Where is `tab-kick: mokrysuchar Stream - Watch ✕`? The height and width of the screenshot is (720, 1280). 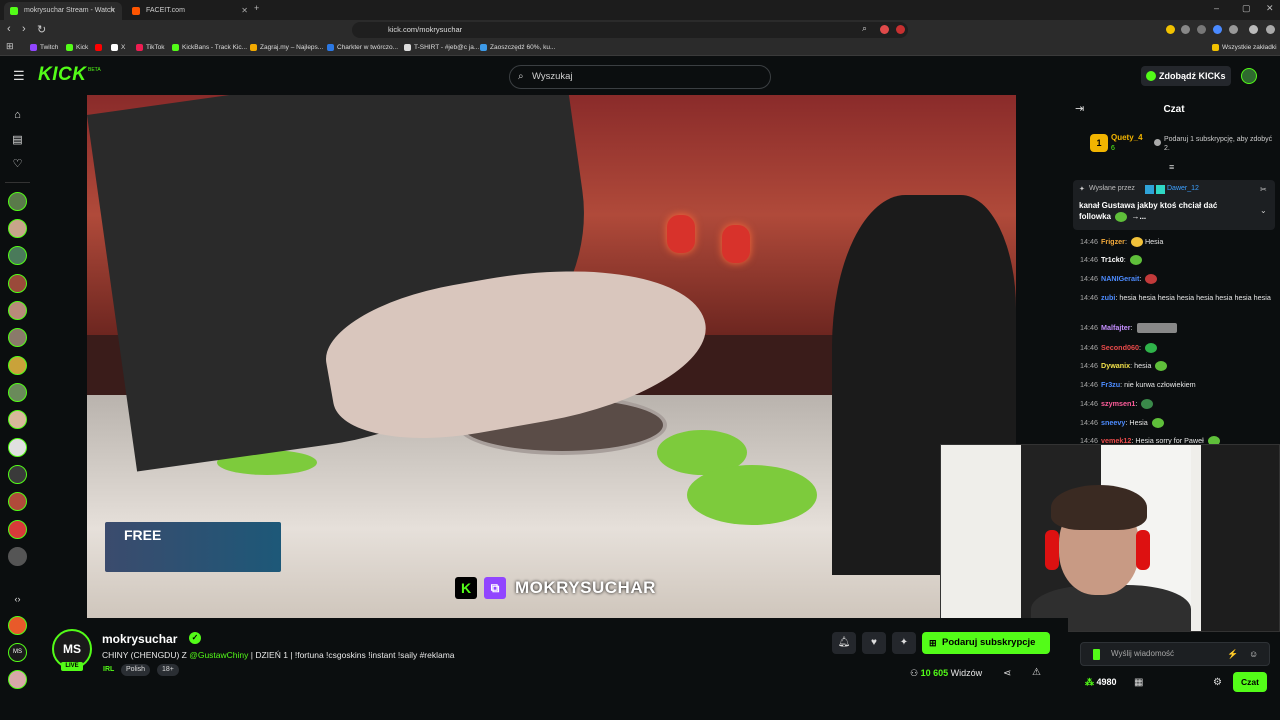
tab-kick: mokrysuchar Stream - Watch ✕ is located at coordinates (63, 11).